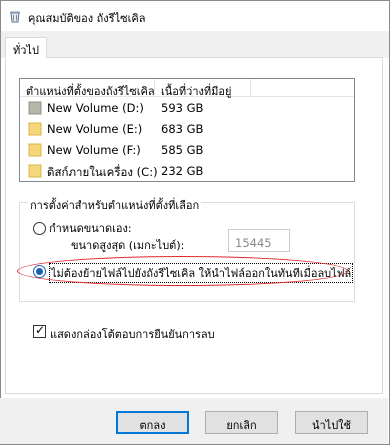  I want to click on settings-group-label: การตั้งค่าสำหรับตำแหน่งที่ตั้งที่เลือก, so click(115, 205).